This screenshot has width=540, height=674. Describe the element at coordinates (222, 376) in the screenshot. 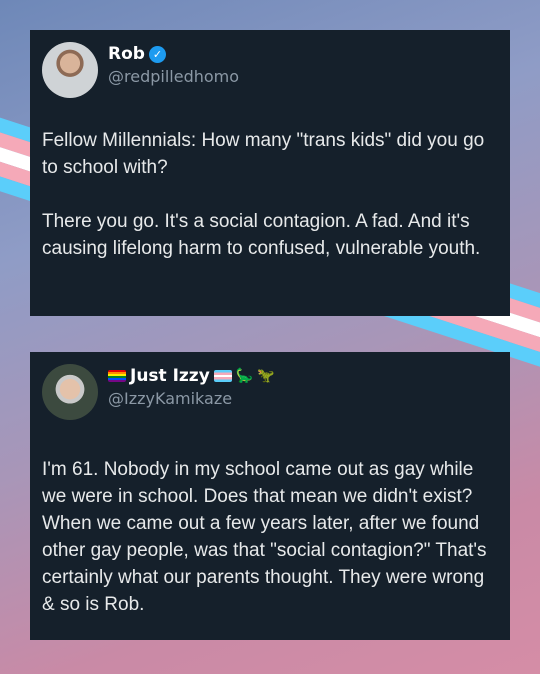

I see `transgender-flag-icon` at that location.